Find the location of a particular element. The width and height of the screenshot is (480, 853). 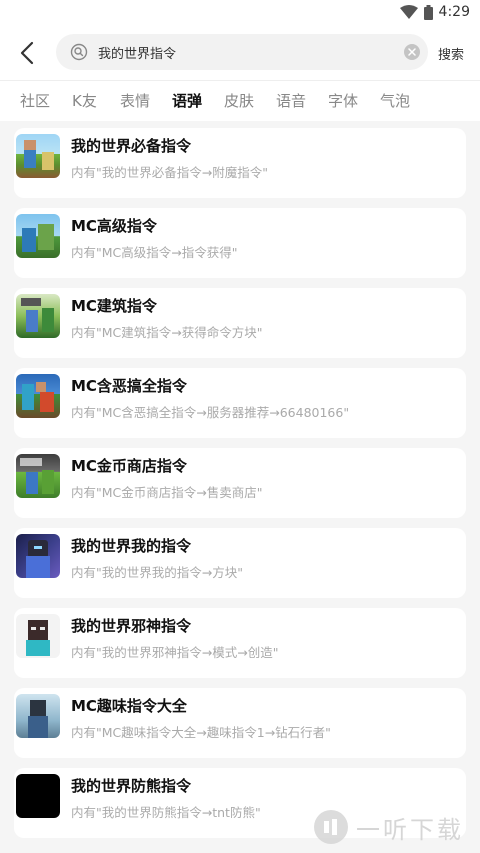

tab-label: 气泡 is located at coordinates (395, 101).